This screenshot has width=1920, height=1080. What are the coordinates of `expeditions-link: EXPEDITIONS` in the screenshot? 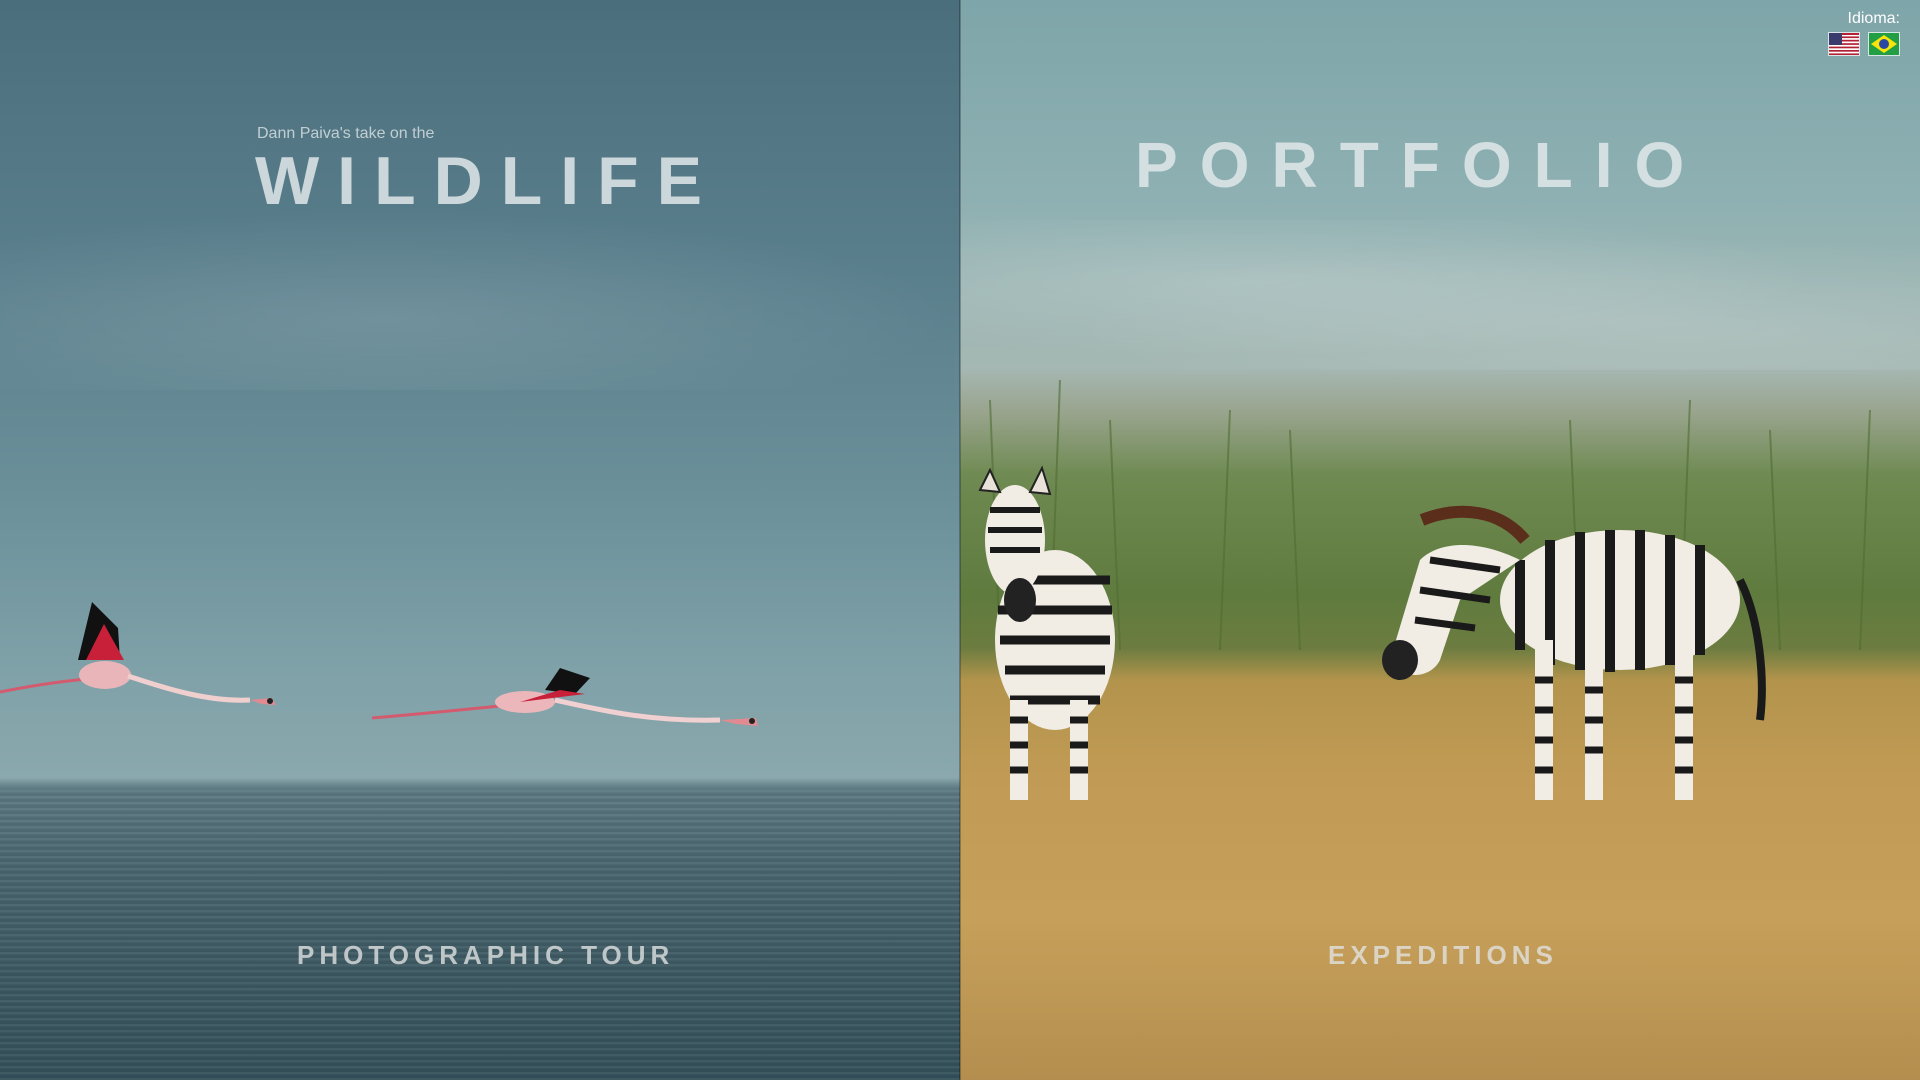 It's located at (1443, 955).